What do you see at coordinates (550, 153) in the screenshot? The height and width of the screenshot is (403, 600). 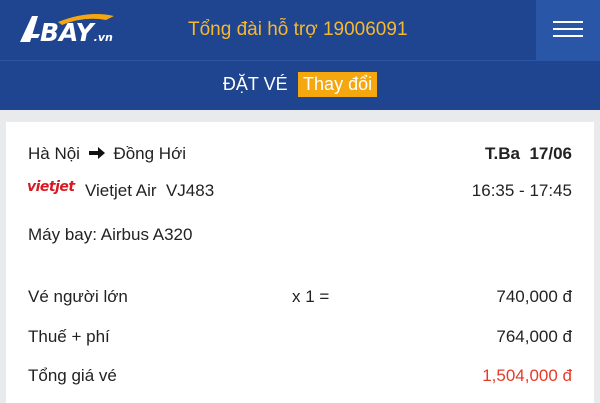 I see `flight-date-value: 17/06` at bounding box center [550, 153].